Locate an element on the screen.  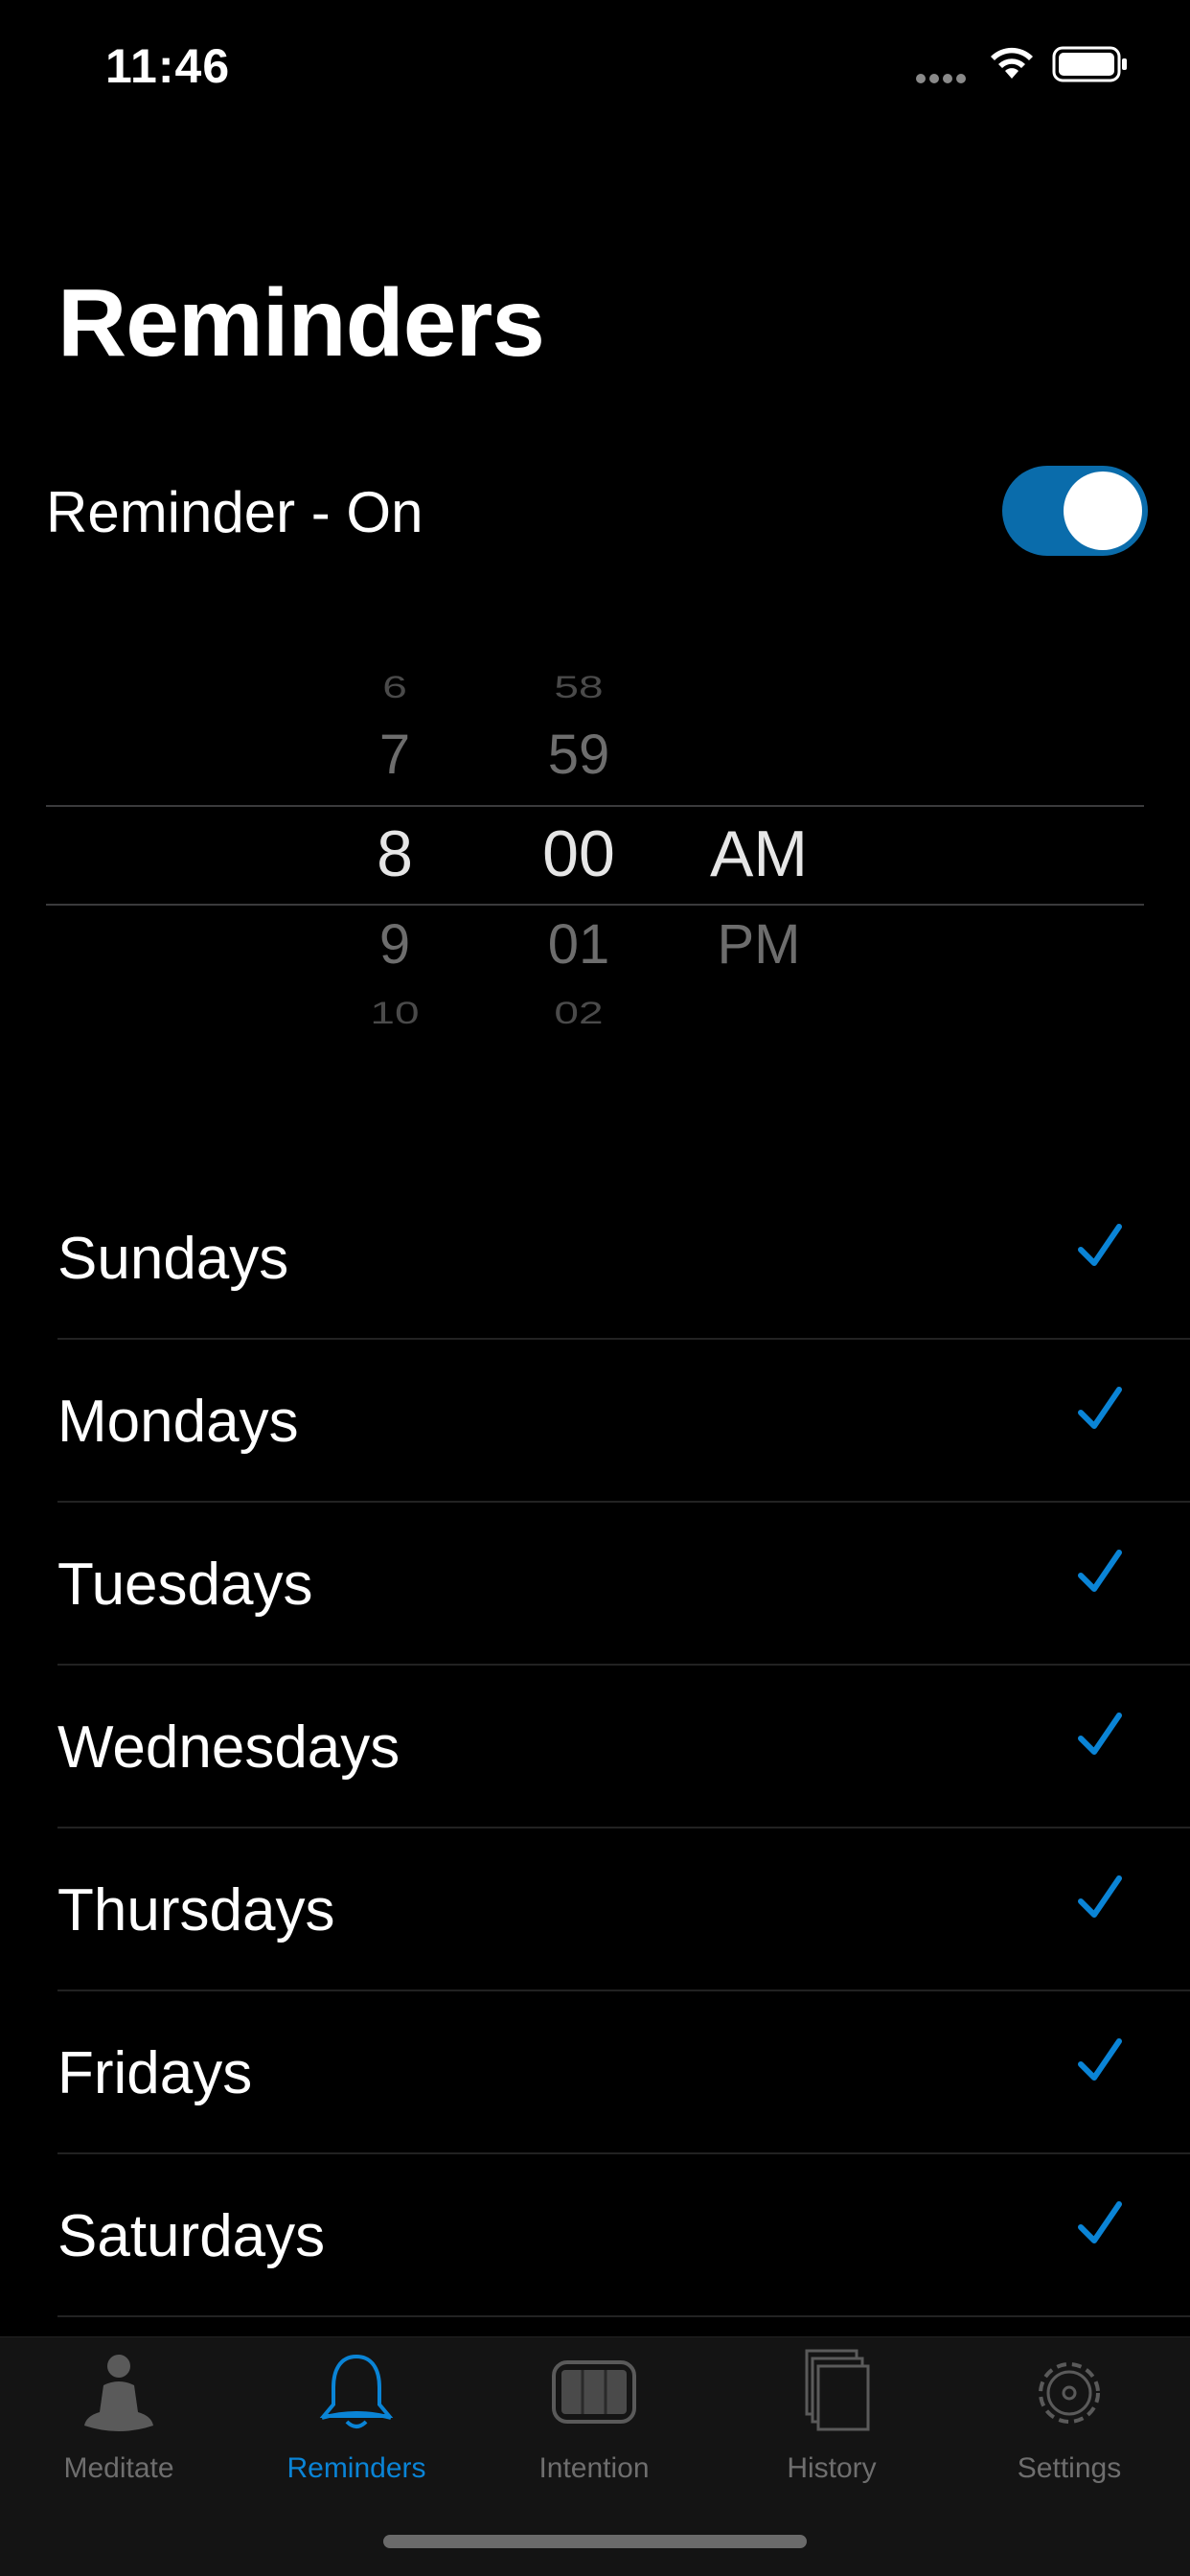
day-row-sundays: Sundays is located at coordinates (623, 1258).